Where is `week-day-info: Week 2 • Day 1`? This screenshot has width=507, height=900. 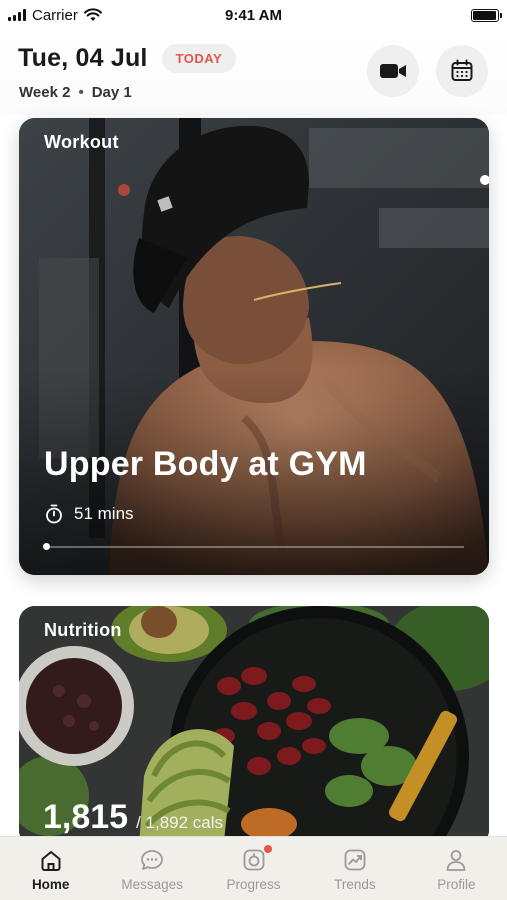
week-day-info: Week 2 • Day 1 is located at coordinates (75, 92).